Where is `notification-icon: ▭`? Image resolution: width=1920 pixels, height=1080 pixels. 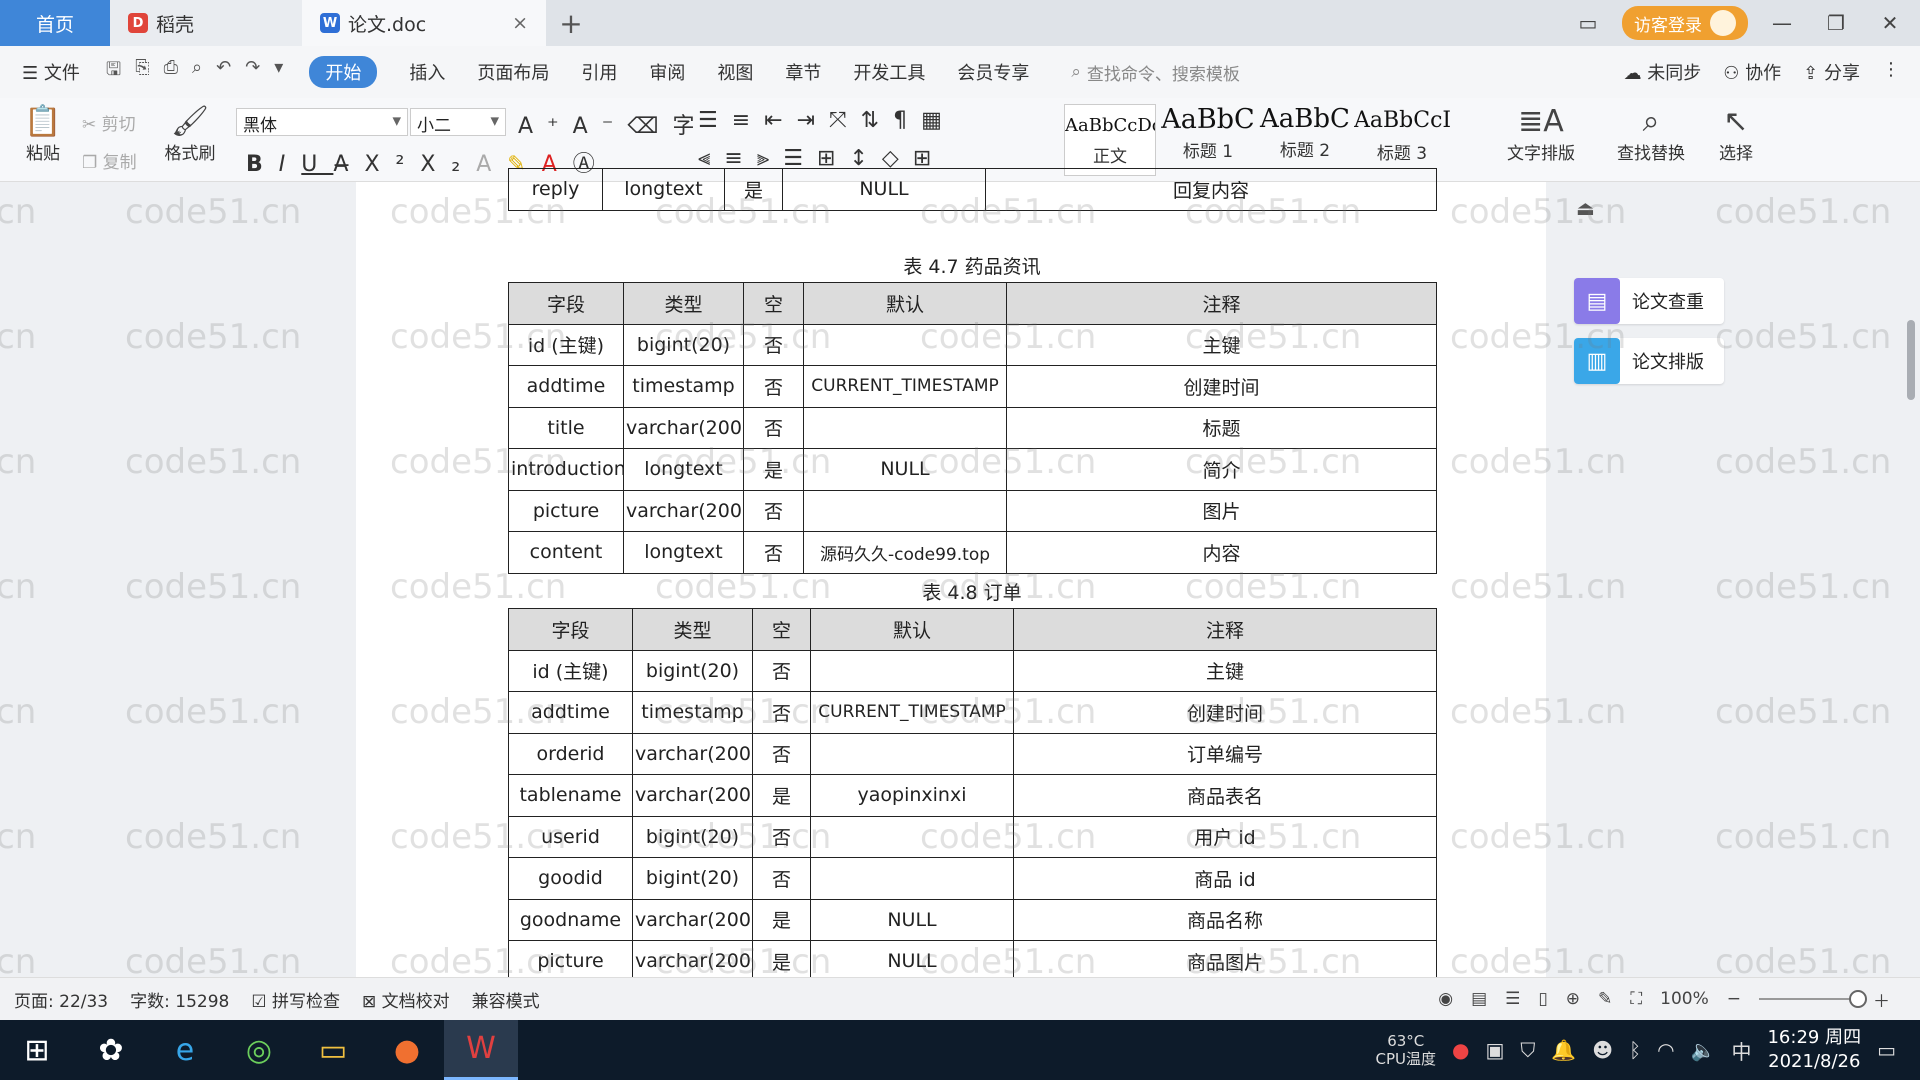
notification-icon: ▭ is located at coordinates (1886, 1050).